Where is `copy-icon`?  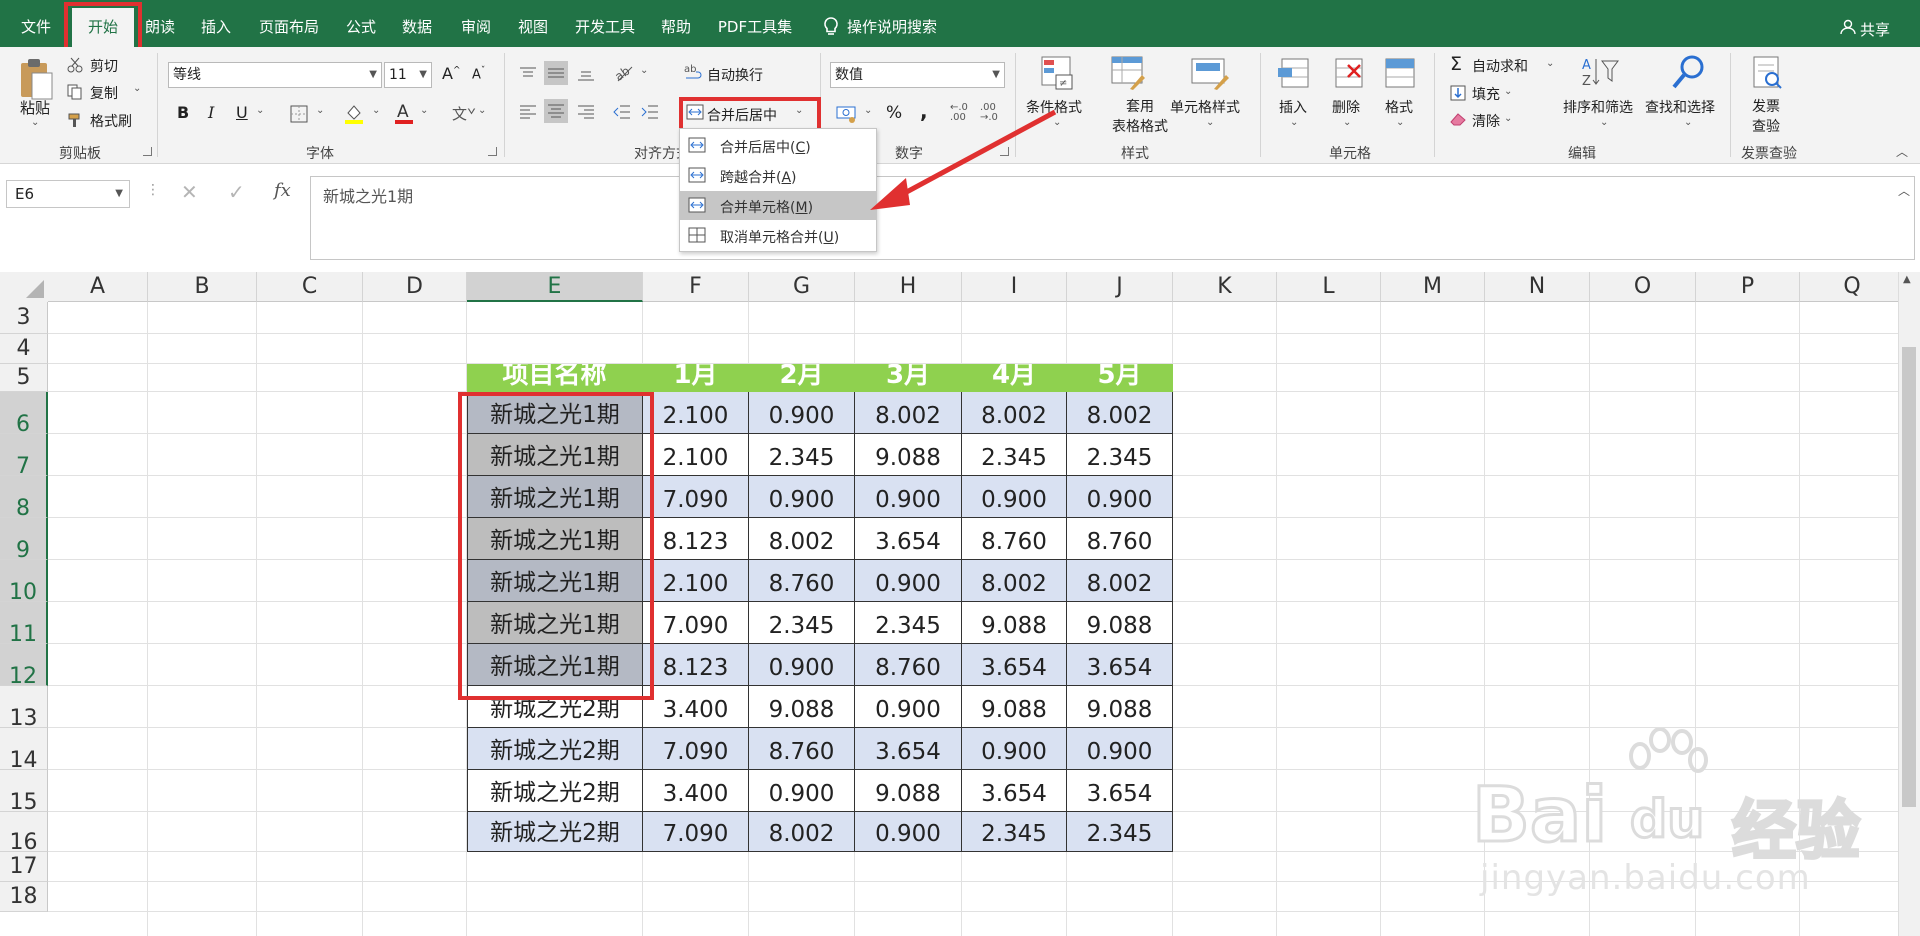
copy-icon is located at coordinates (75, 92).